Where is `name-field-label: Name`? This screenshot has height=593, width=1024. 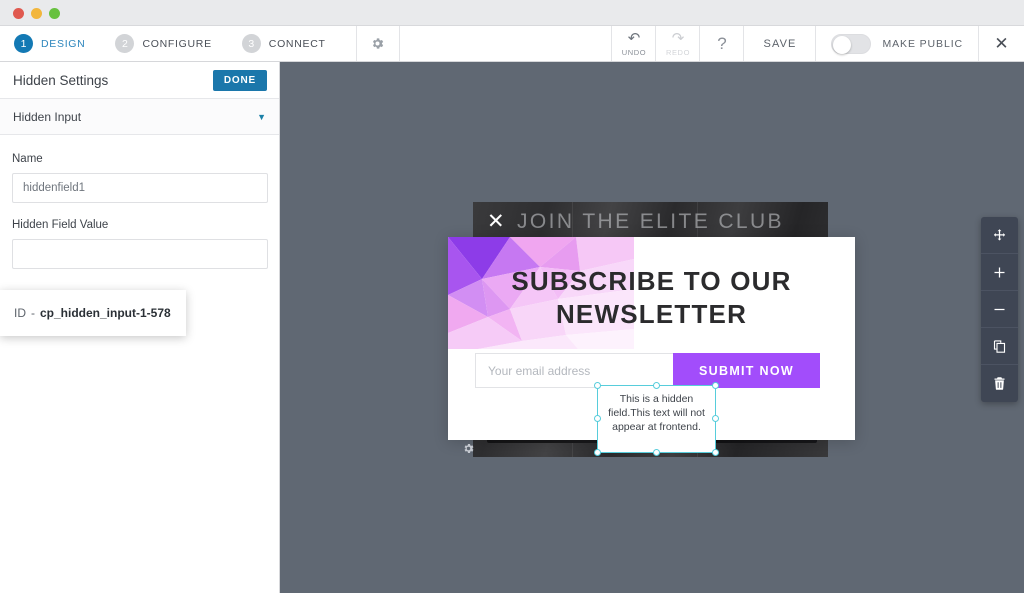 name-field-label: Name is located at coordinates (27, 159).